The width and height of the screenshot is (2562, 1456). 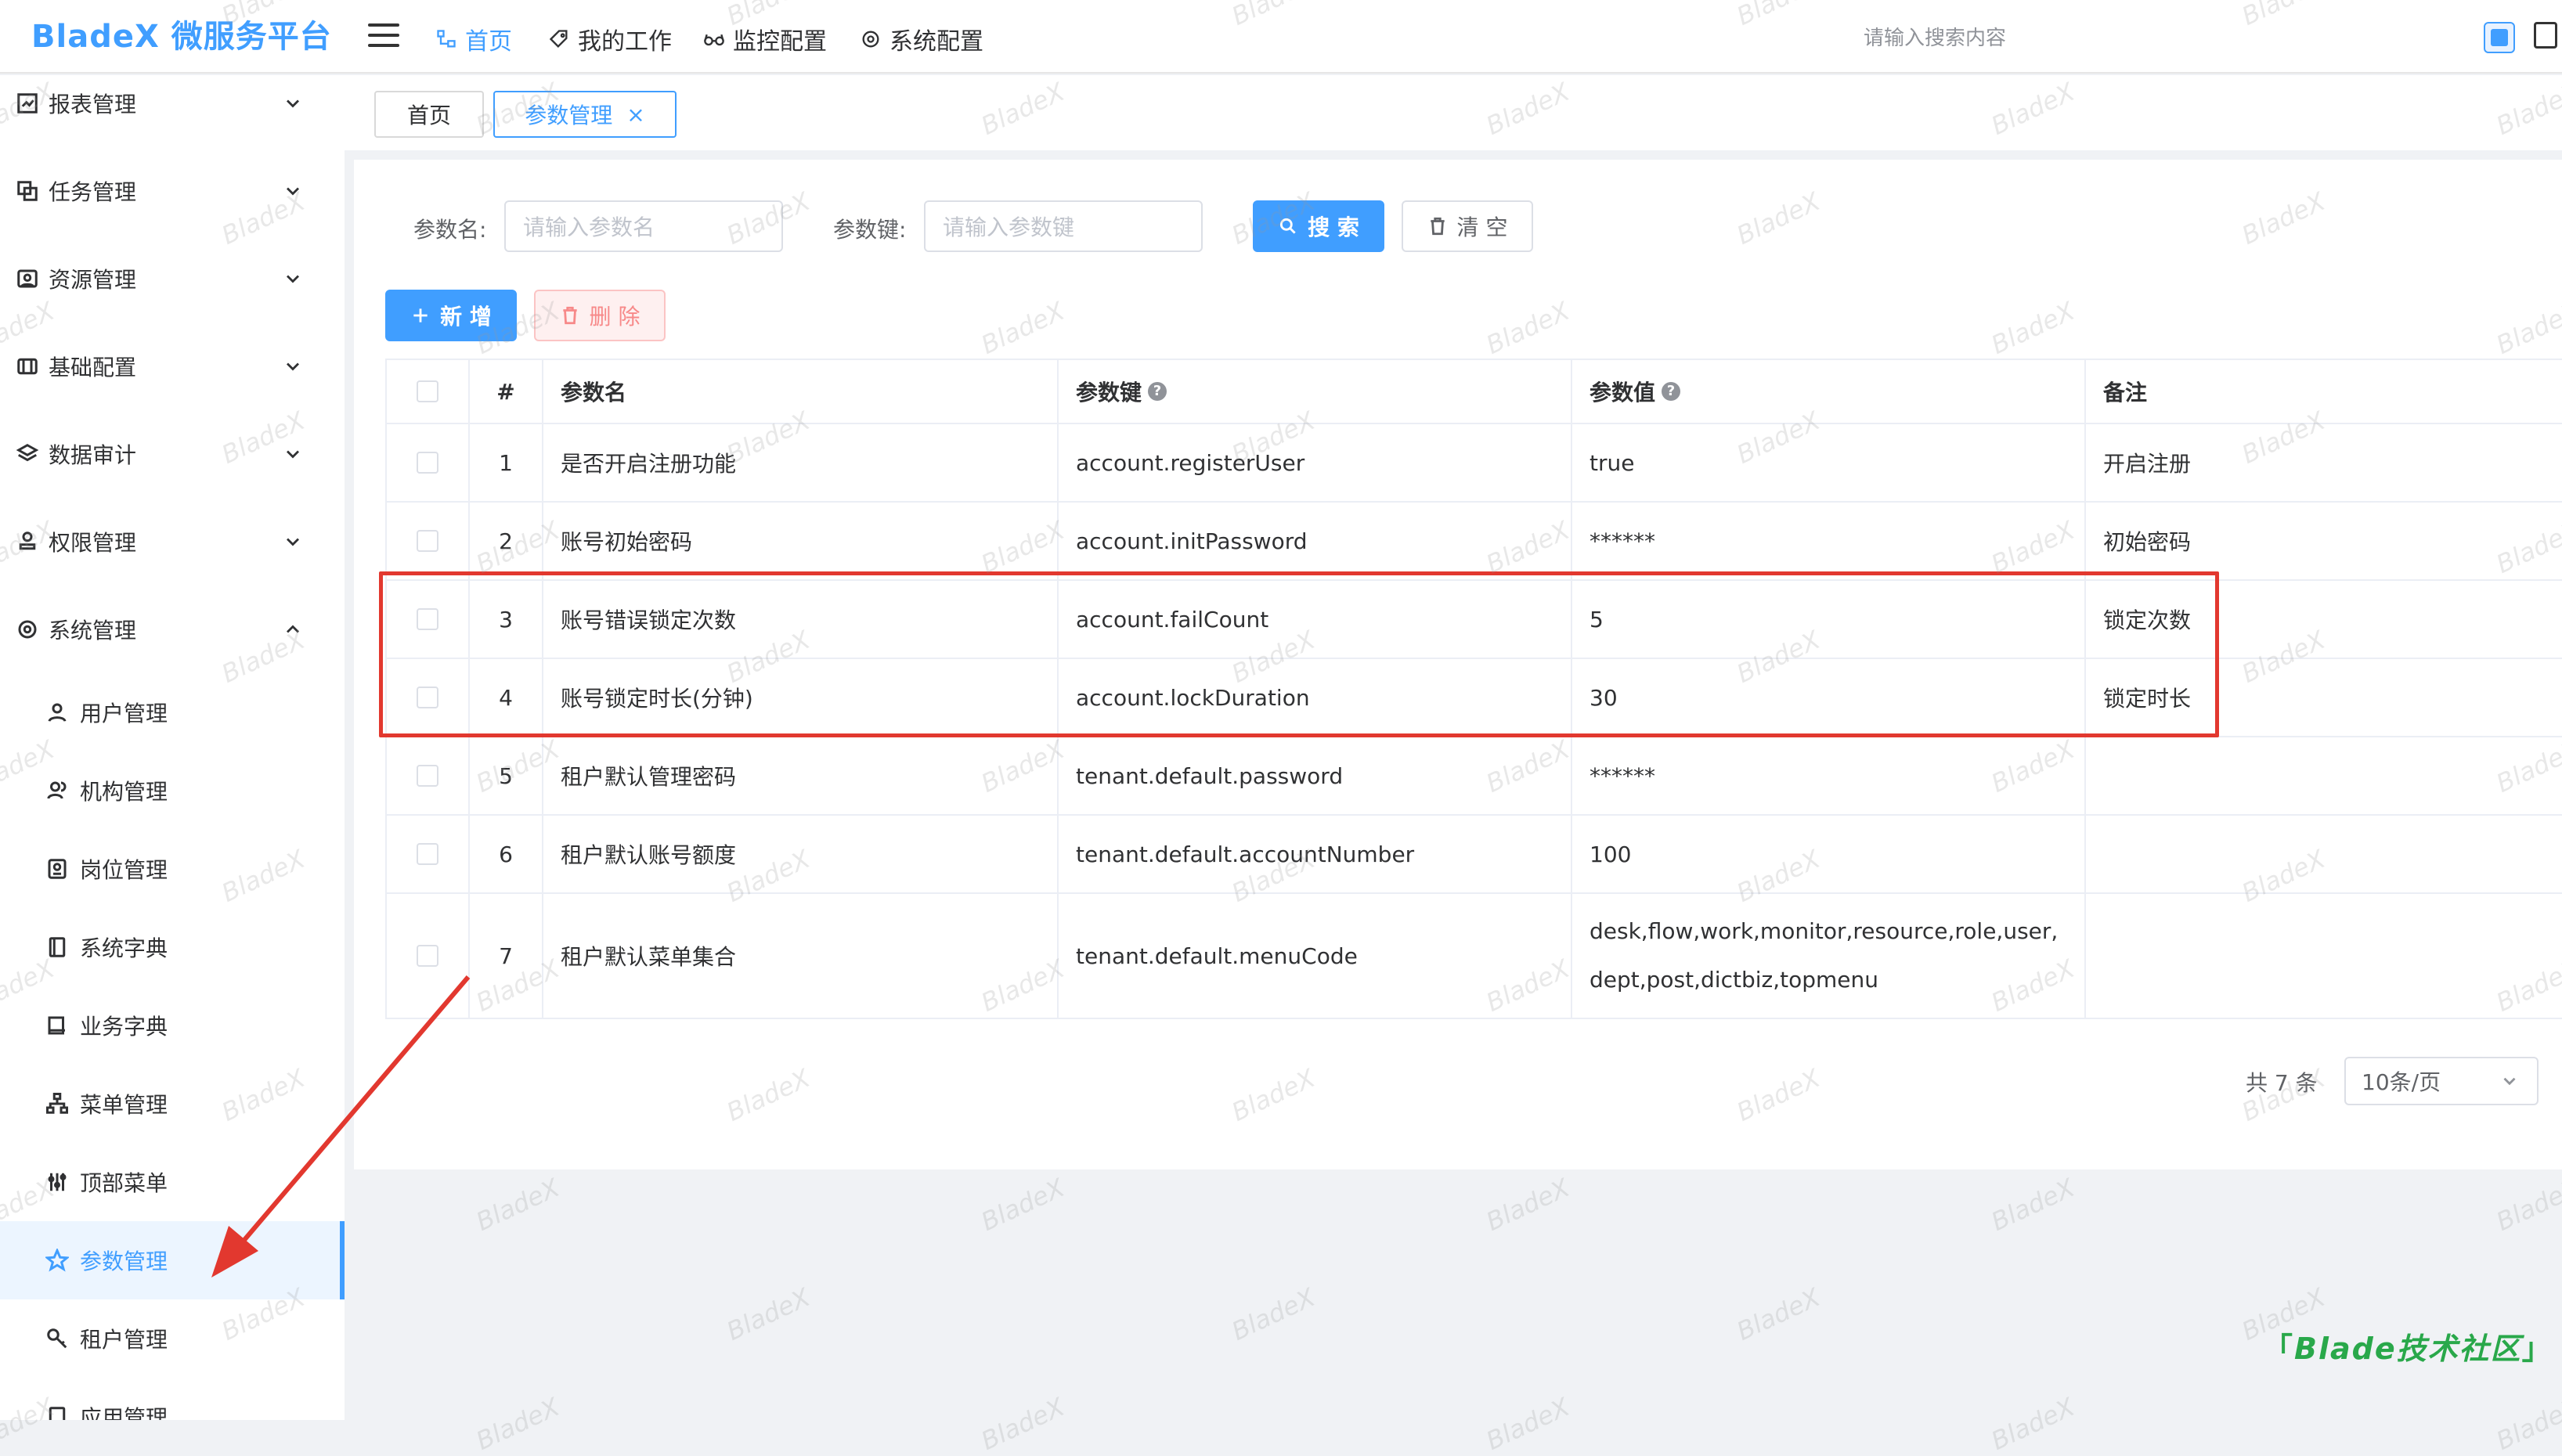 What do you see at coordinates (506, 854) in the screenshot?
I see `row-index: 6` at bounding box center [506, 854].